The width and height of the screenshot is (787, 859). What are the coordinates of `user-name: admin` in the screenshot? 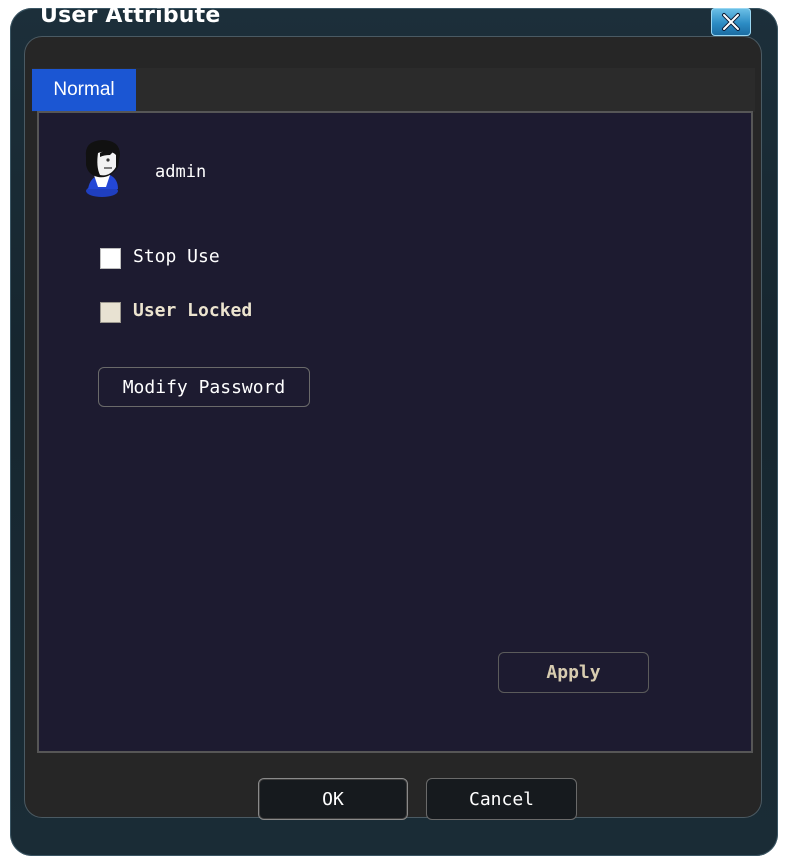 It's located at (181, 172).